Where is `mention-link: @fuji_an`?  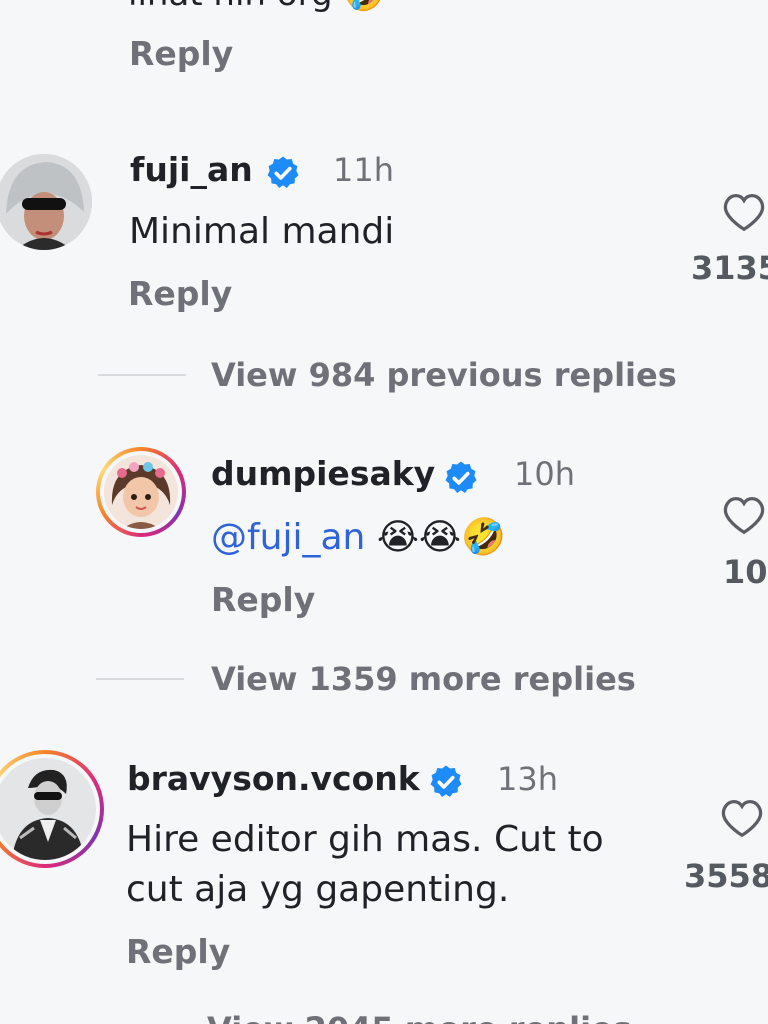 mention-link: @fuji_an is located at coordinates (288, 537).